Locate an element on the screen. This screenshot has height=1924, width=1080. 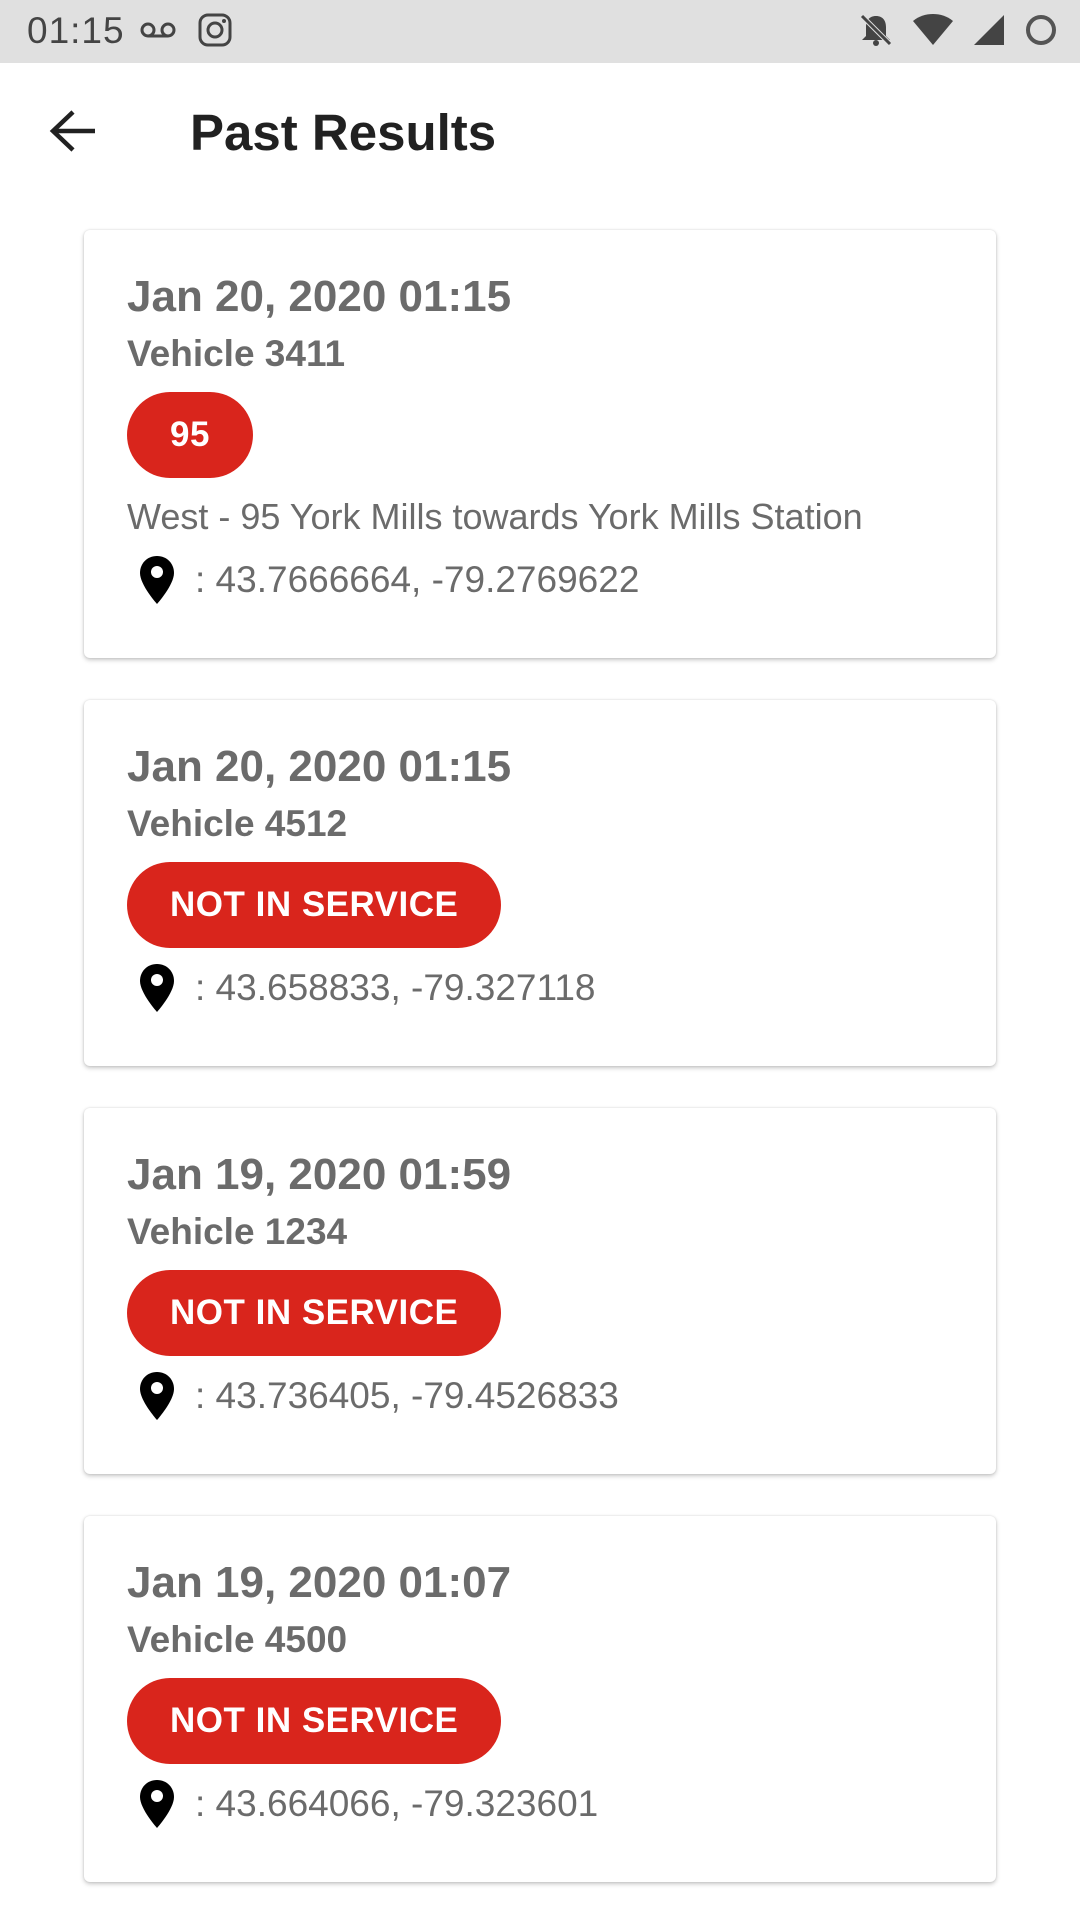
coordinates-text: : 43.736405, -79.4526833 is located at coordinates (407, 1395).